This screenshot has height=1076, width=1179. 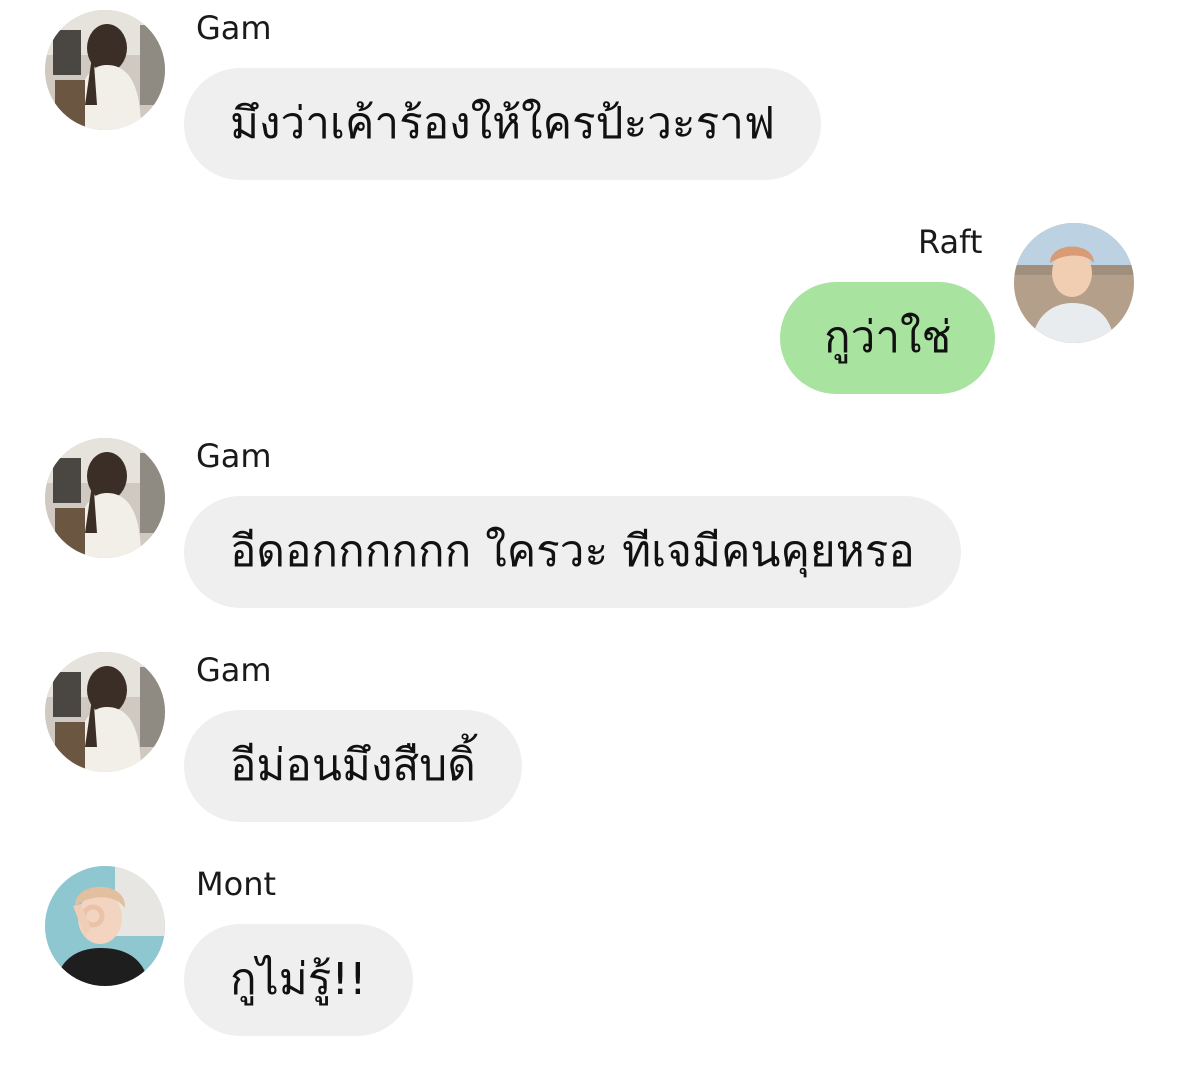 What do you see at coordinates (888, 338) in the screenshot?
I see `message-bubble: กูว่าใช่` at bounding box center [888, 338].